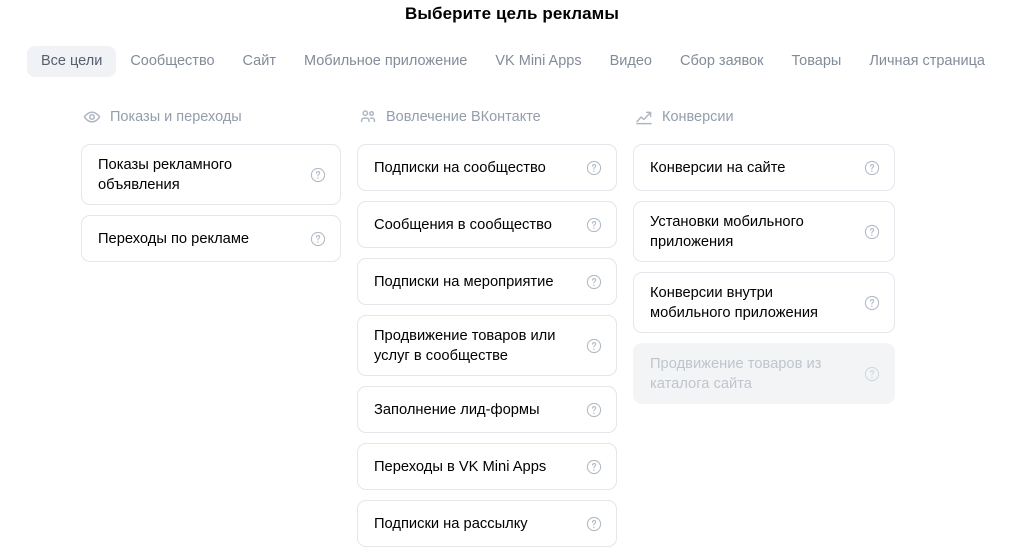 This screenshot has width=1024, height=552. I want to click on goal-card: Сообщения в сообщество, so click(487, 224).